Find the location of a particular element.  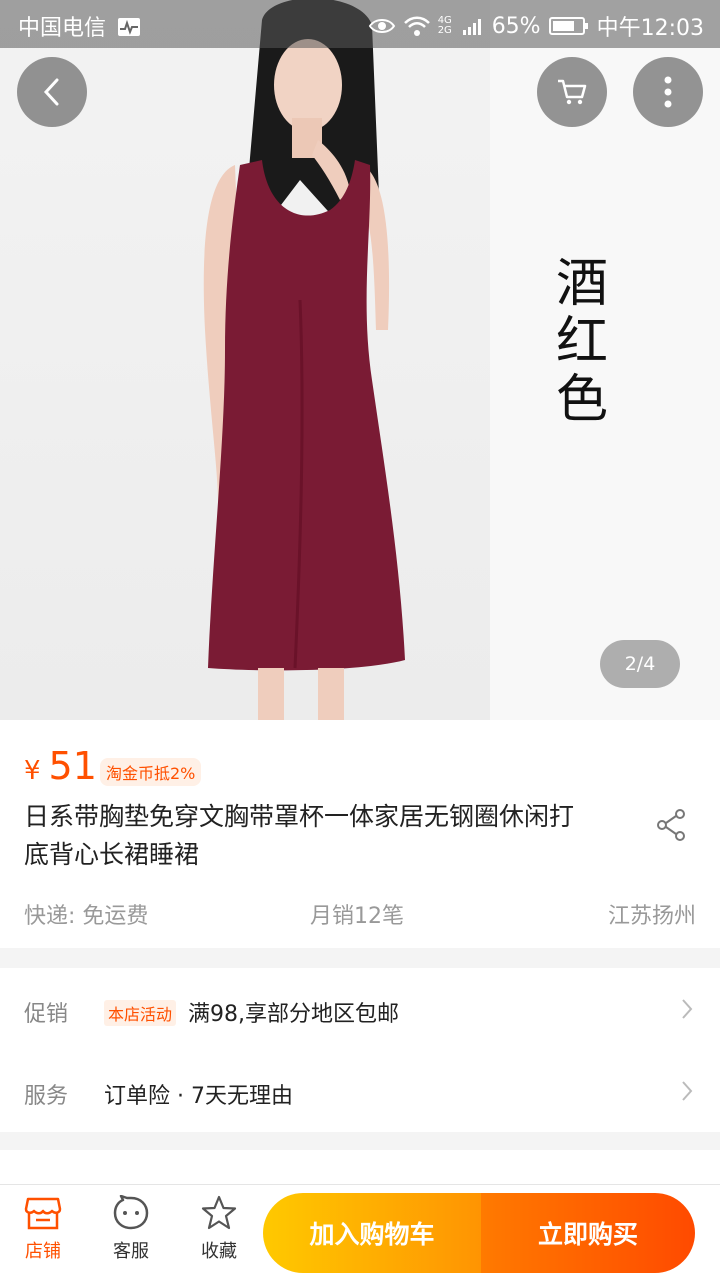

back-icon is located at coordinates (51, 92).